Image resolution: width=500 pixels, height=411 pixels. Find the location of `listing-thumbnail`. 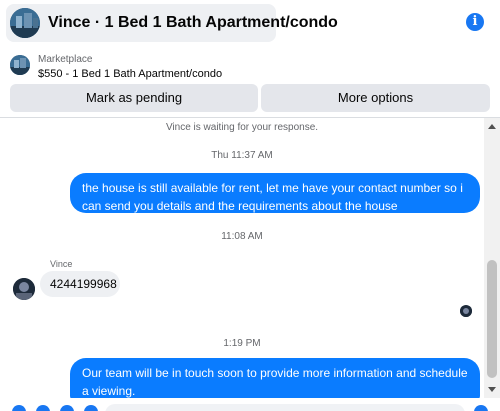

listing-thumbnail is located at coordinates (20, 65).